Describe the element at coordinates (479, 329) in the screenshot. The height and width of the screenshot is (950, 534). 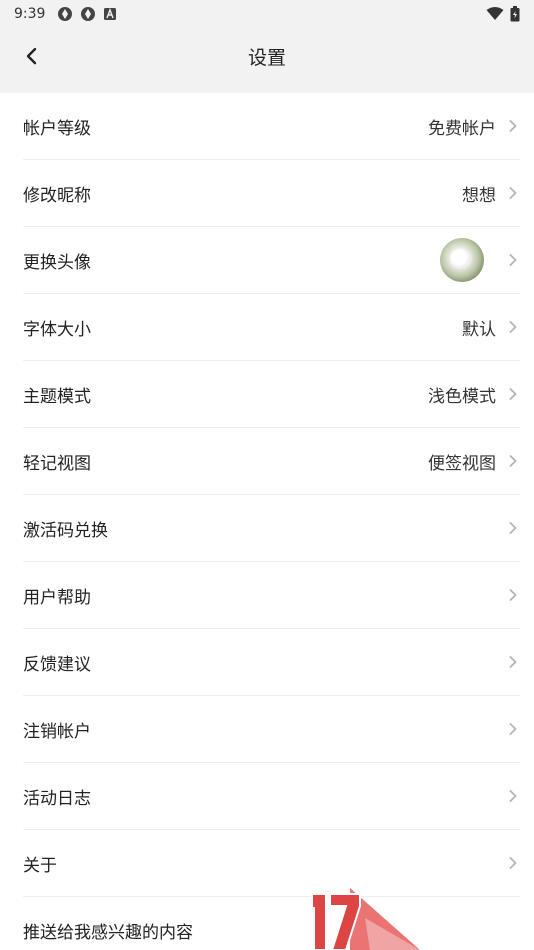
I see `settings-item-value: 默认` at that location.